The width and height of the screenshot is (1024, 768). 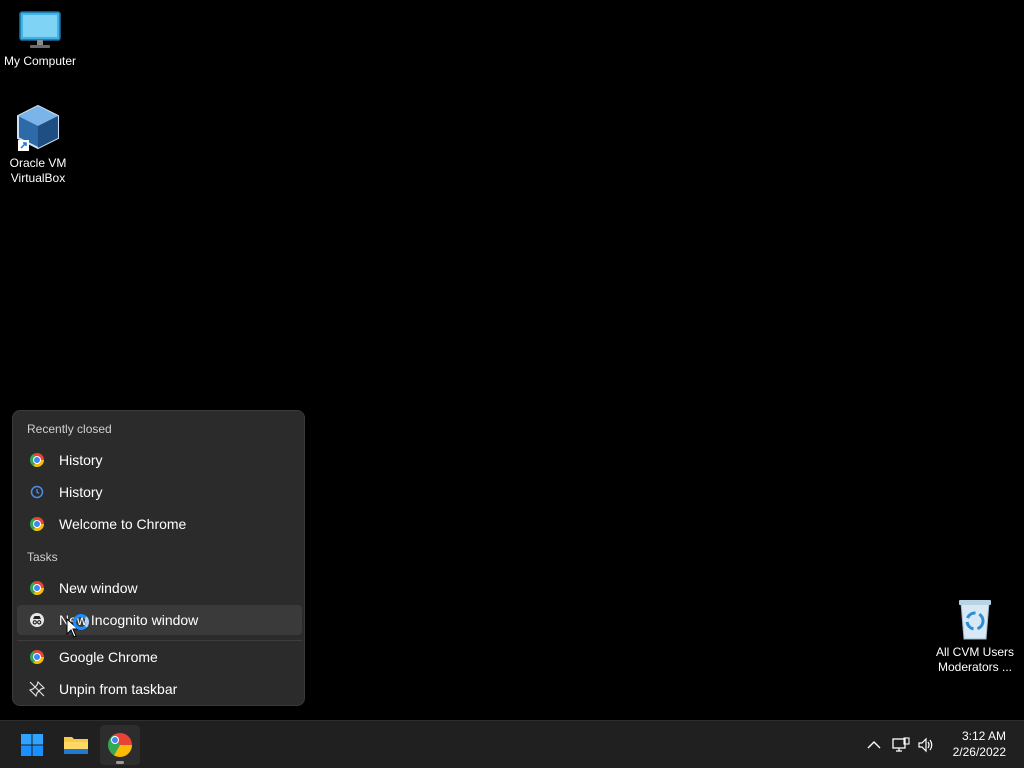 What do you see at coordinates (159, 460) in the screenshot?
I see `jumplist-item-history-1: History` at bounding box center [159, 460].